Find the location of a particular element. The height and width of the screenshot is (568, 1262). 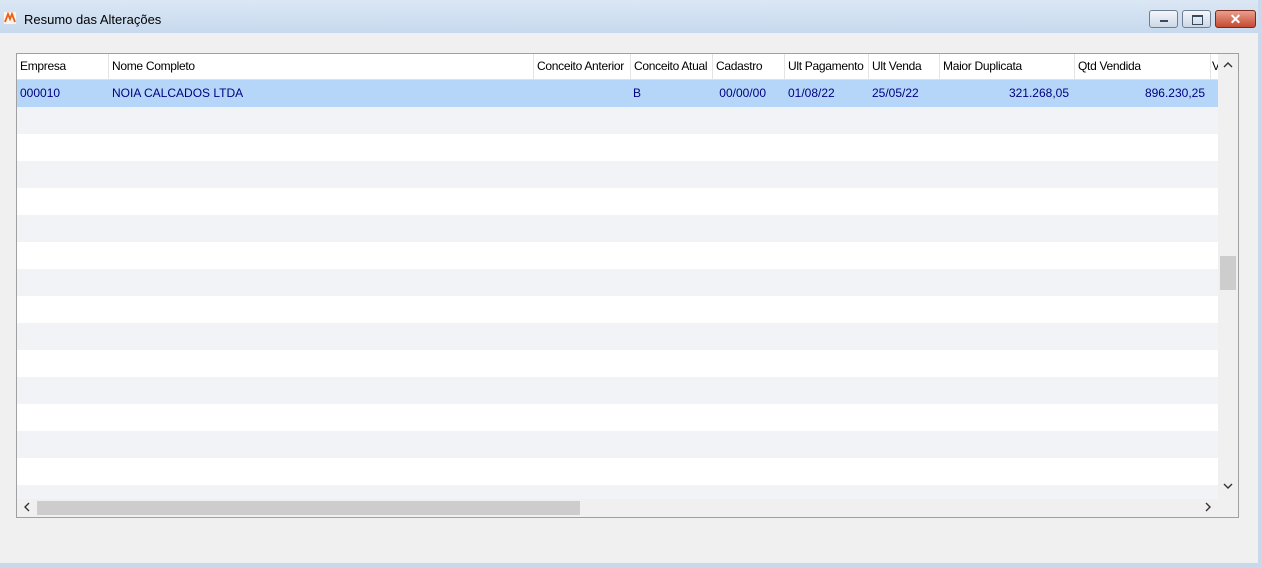

horizontal-scroll-thumb is located at coordinates (308, 508).